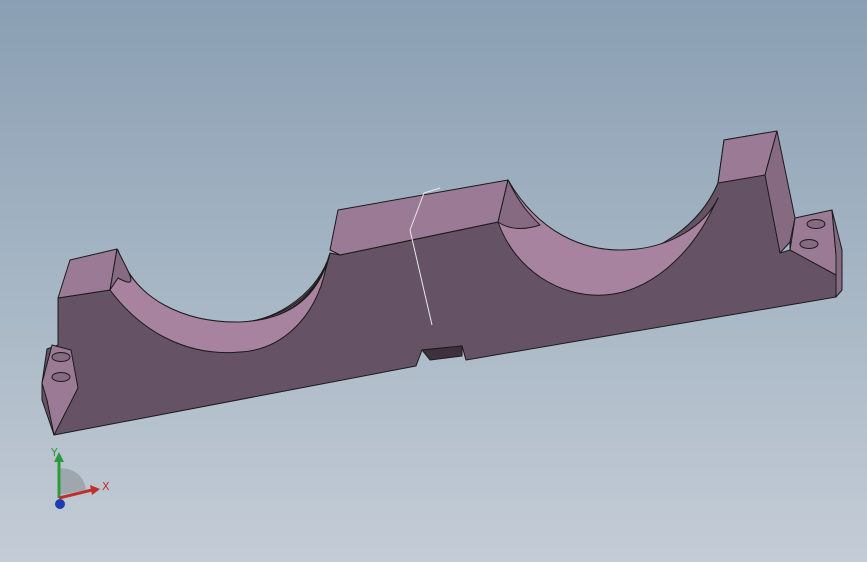 The width and height of the screenshot is (867, 562). Describe the element at coordinates (60, 504) in the screenshot. I see `z-axis-dot` at that location.